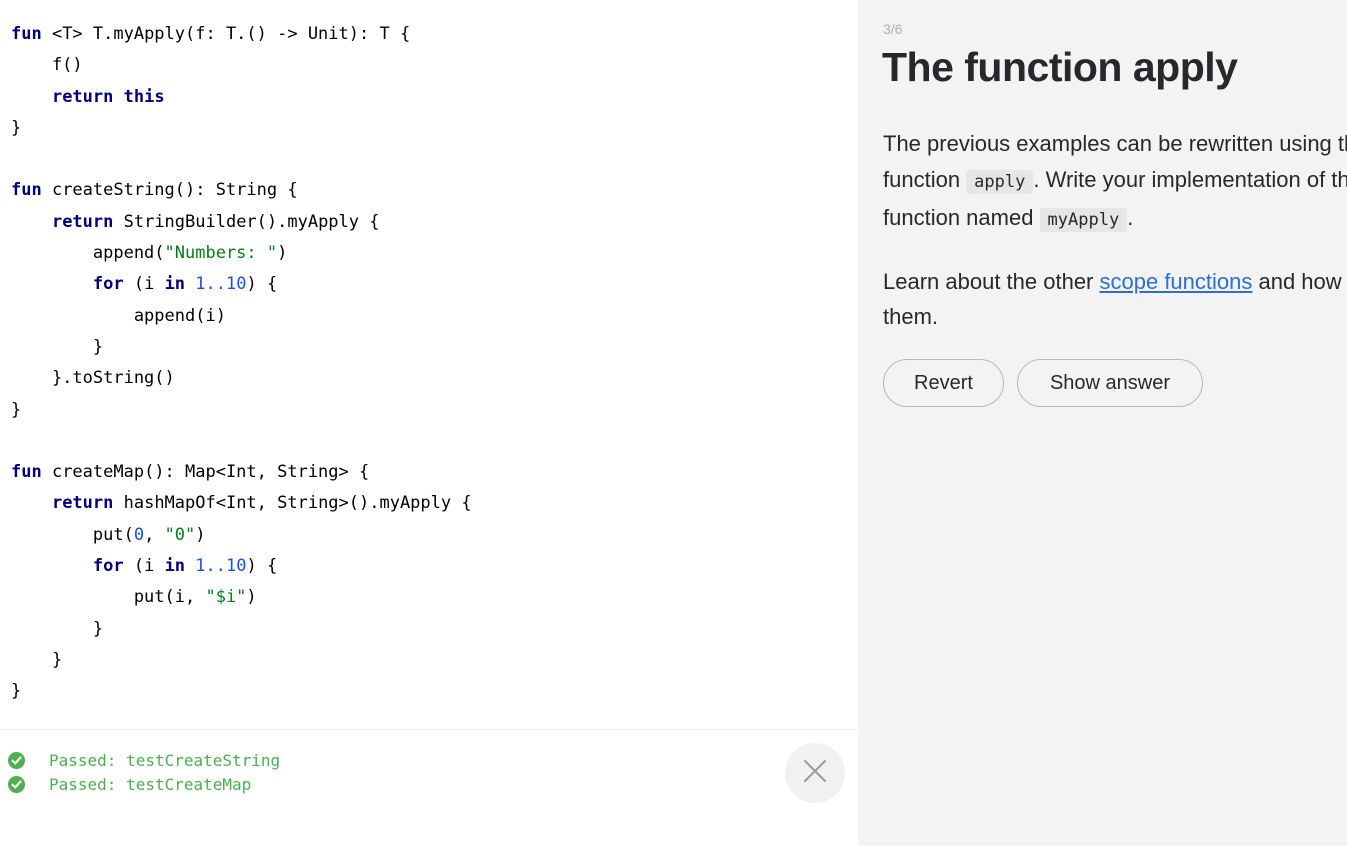  What do you see at coordinates (943, 383) in the screenshot?
I see `revert-button: Revert` at bounding box center [943, 383].